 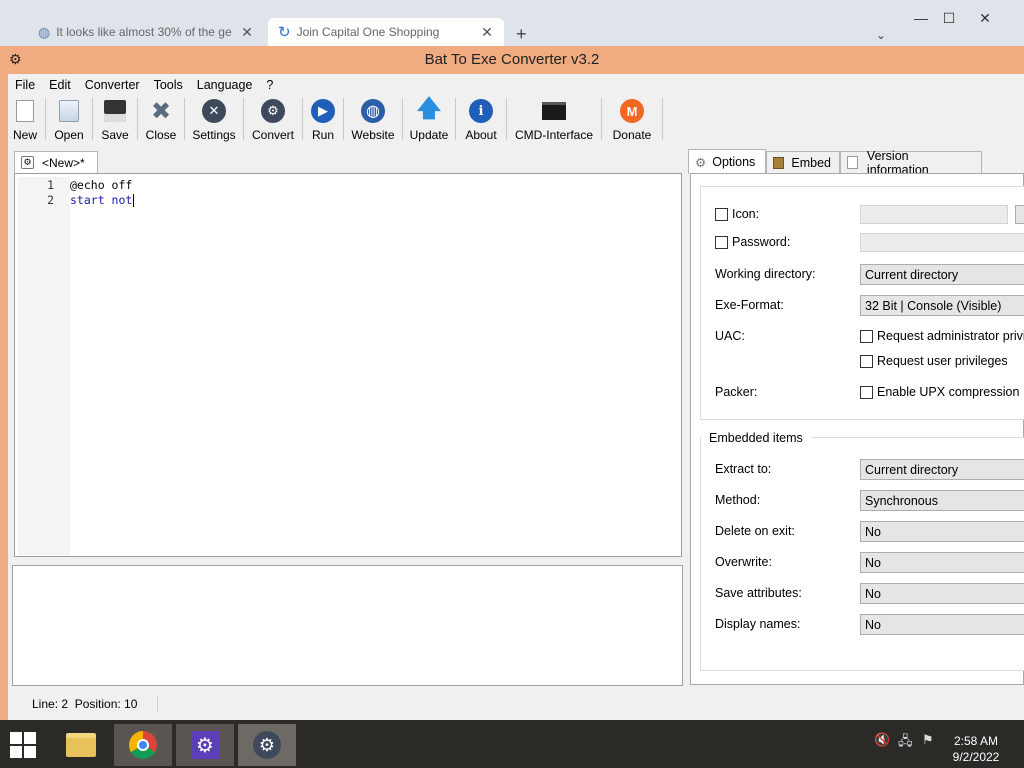 I want to click on tab-version-information: Version information, so click(x=911, y=163).